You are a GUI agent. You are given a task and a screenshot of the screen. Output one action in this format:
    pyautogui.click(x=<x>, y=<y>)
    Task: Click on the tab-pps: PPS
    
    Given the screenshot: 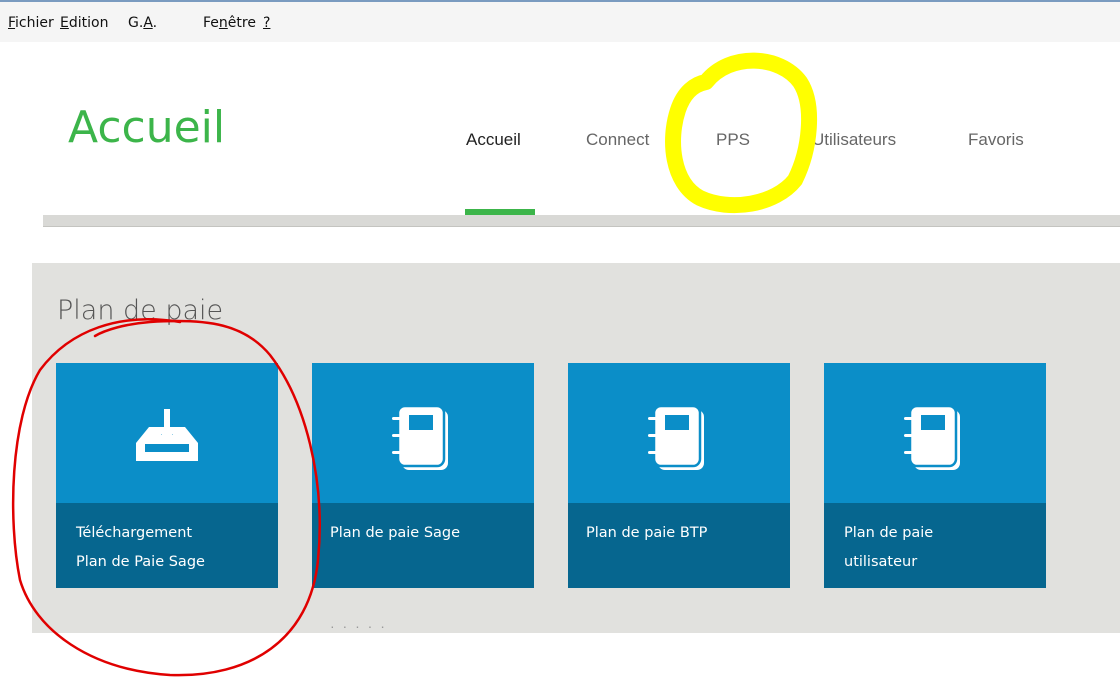 What is the action you would take?
    pyautogui.click(x=733, y=140)
    